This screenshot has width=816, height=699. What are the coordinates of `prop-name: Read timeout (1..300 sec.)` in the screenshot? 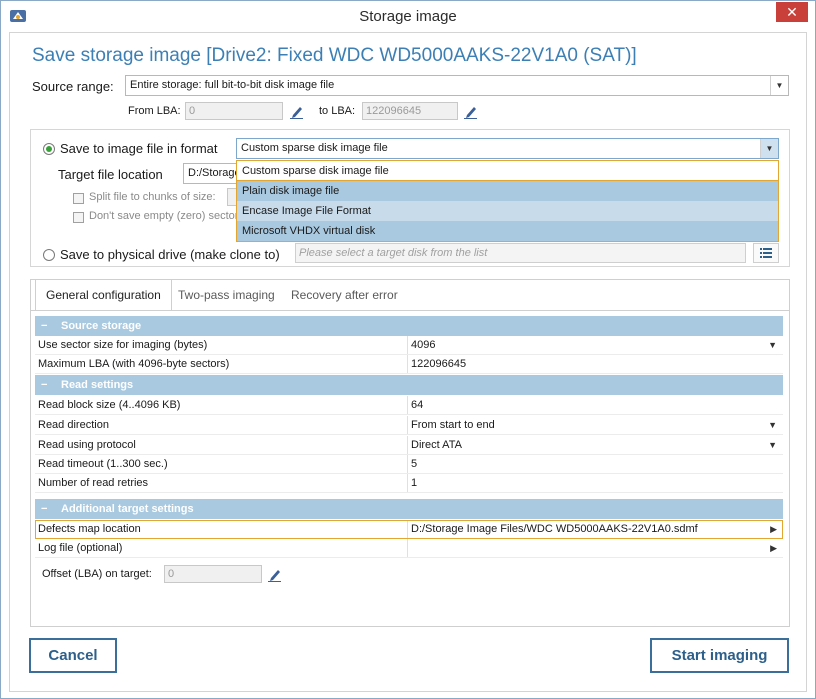 It's located at (103, 464).